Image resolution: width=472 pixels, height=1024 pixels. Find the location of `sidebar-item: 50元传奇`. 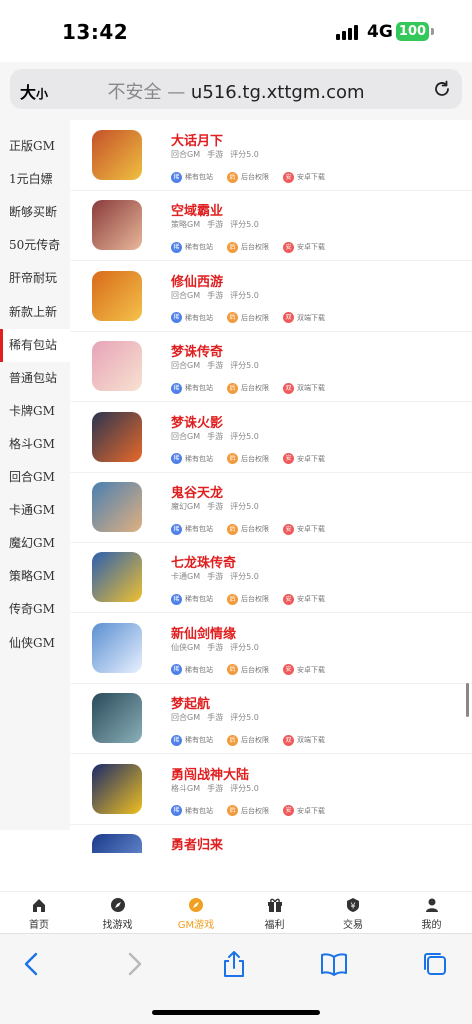

sidebar-item: 50元传奇 is located at coordinates (35, 245).